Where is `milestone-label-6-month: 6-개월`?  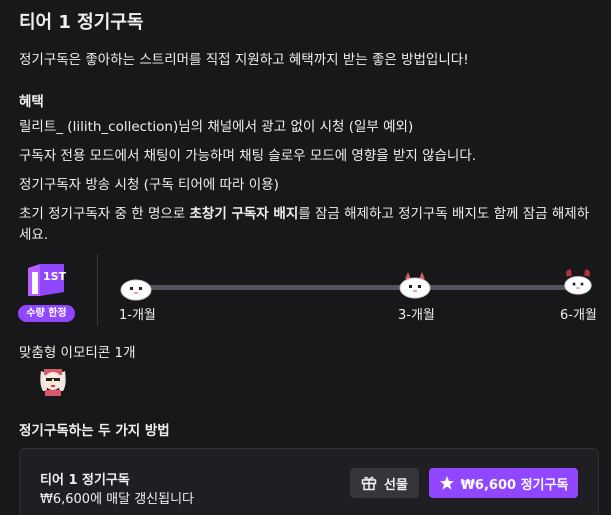
milestone-label-6-month: 6-개월 is located at coordinates (578, 315).